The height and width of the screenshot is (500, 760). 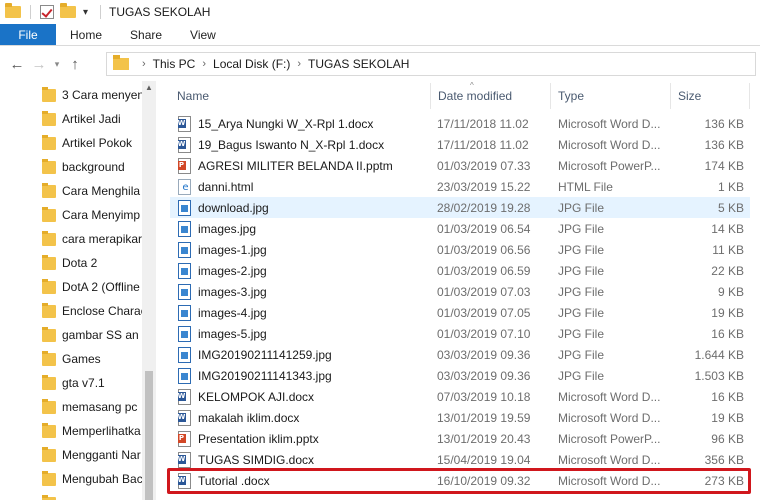 What do you see at coordinates (71, 191) in the screenshot?
I see `sidebar-item: Cara Menghila` at bounding box center [71, 191].